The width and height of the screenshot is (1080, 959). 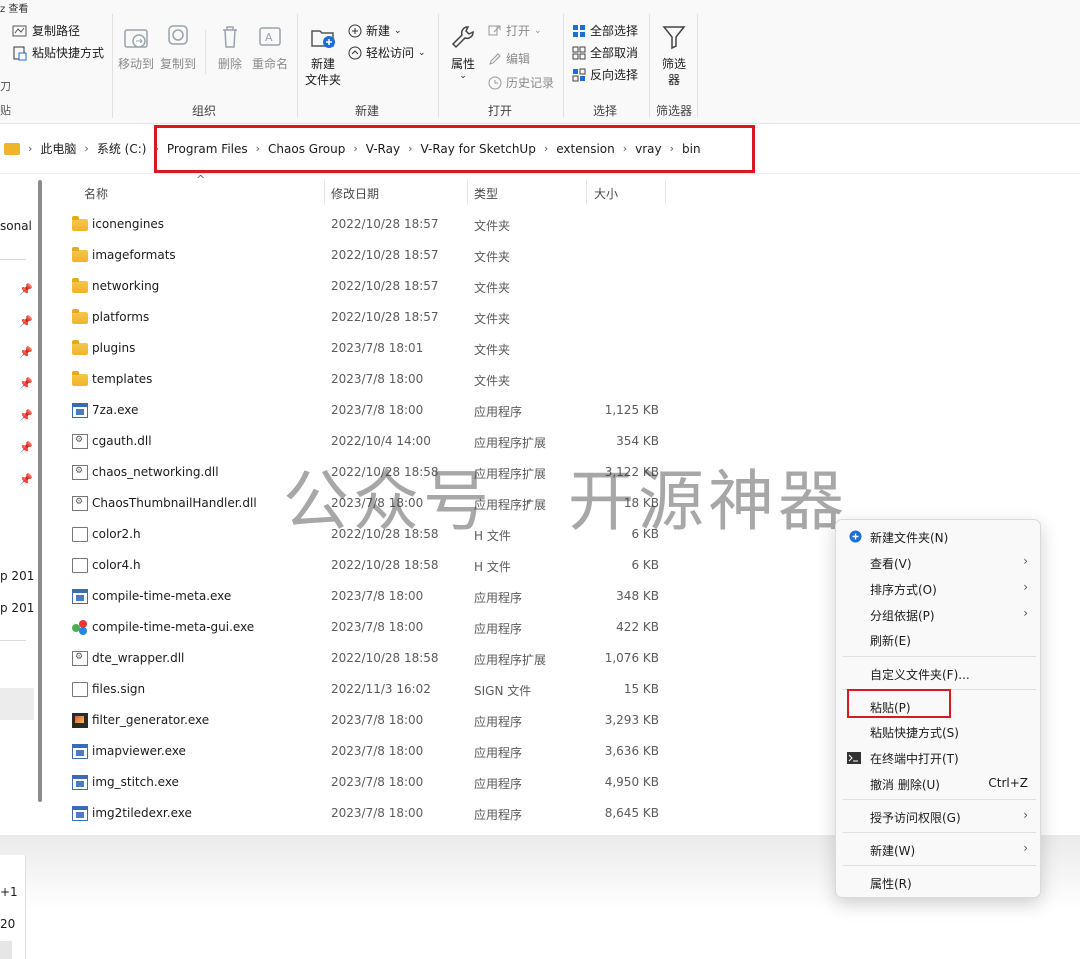 I want to click on breadcrumb-item: 此电脑, so click(x=58, y=148).